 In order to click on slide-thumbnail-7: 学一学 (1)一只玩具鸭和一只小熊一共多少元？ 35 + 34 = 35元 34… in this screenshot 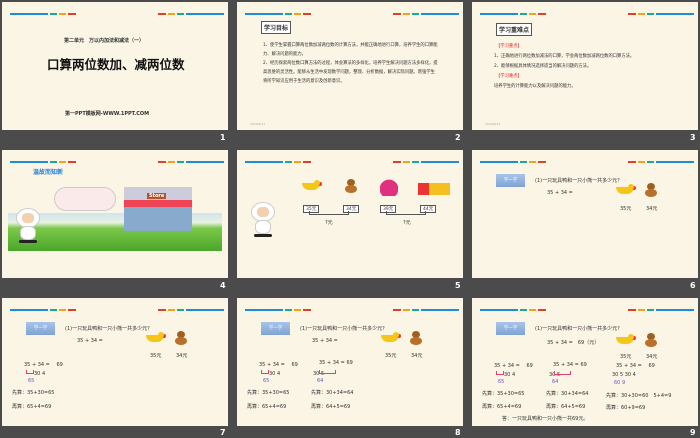, I will do `click(115, 362)`.